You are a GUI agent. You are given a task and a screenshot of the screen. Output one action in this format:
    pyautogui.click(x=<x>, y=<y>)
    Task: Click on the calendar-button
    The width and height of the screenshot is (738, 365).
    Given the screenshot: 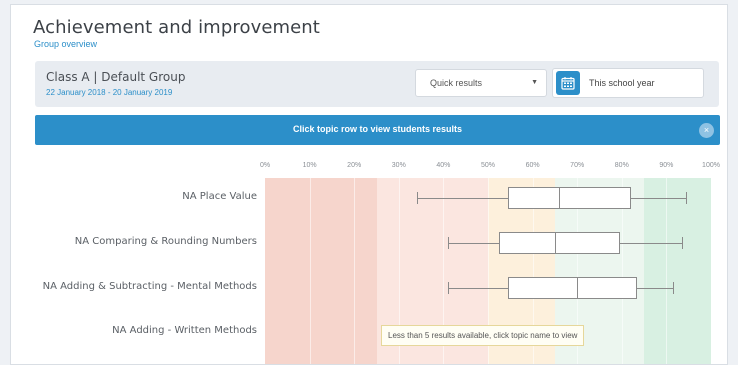 What is the action you would take?
    pyautogui.click(x=568, y=83)
    